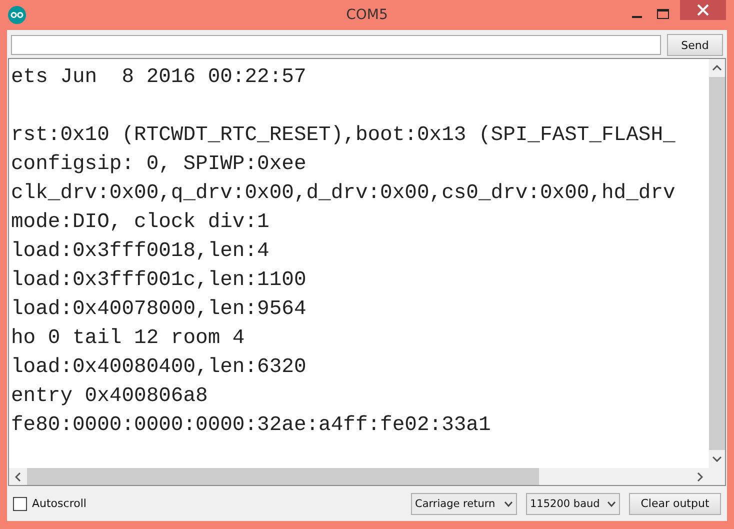  What do you see at coordinates (128, 339) in the screenshot?
I see `output-line: ho 0 tail 12 room 4` at bounding box center [128, 339].